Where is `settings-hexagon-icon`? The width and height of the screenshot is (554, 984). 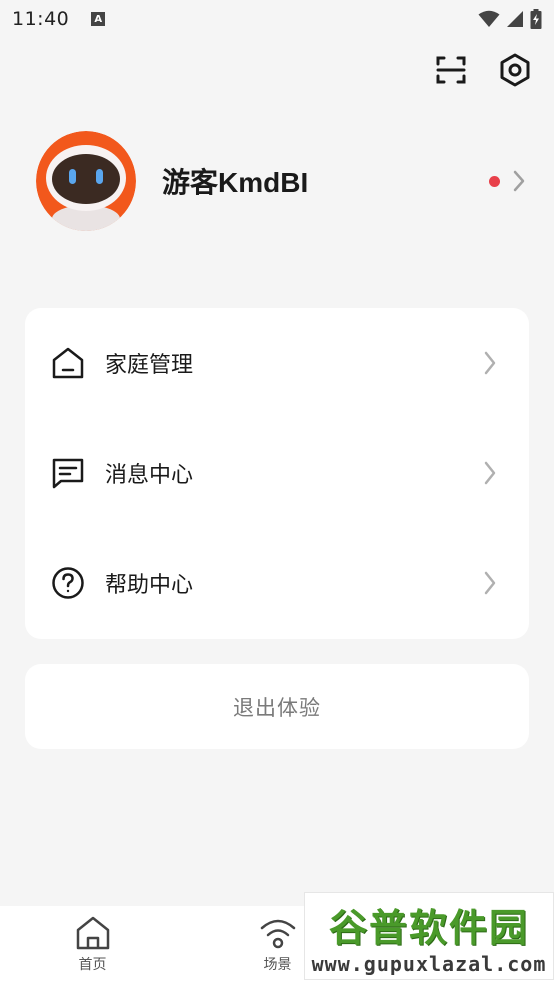
settings-hexagon-icon is located at coordinates (515, 70).